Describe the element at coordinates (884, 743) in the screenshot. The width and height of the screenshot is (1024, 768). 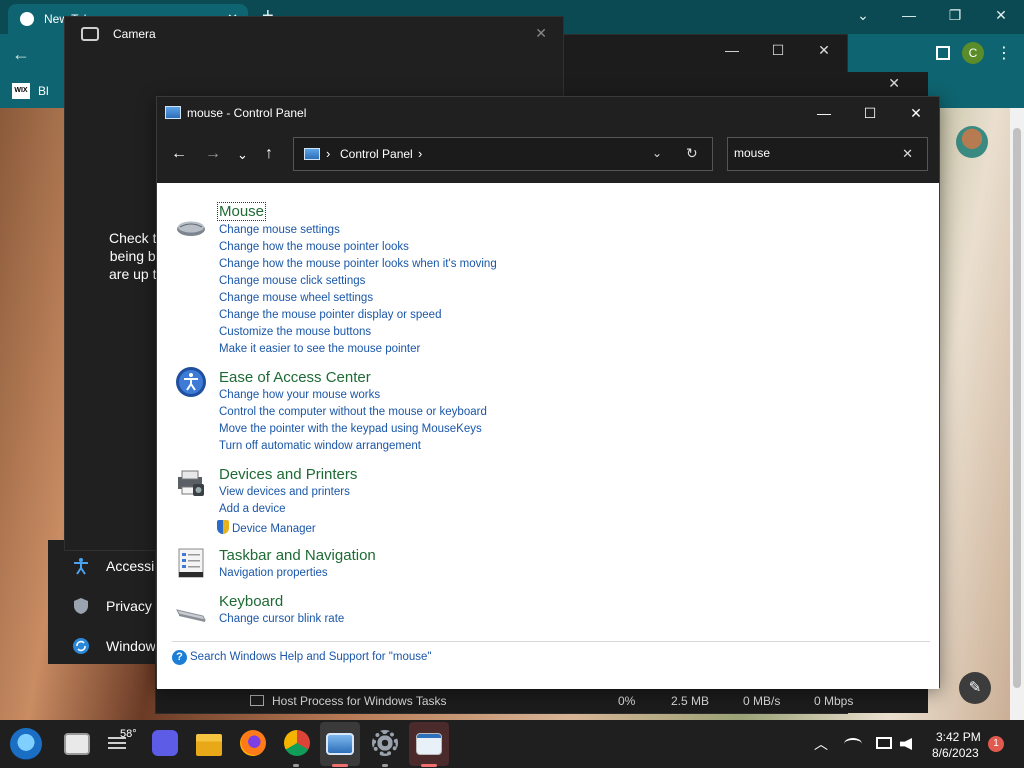
I see `display-icon` at that location.